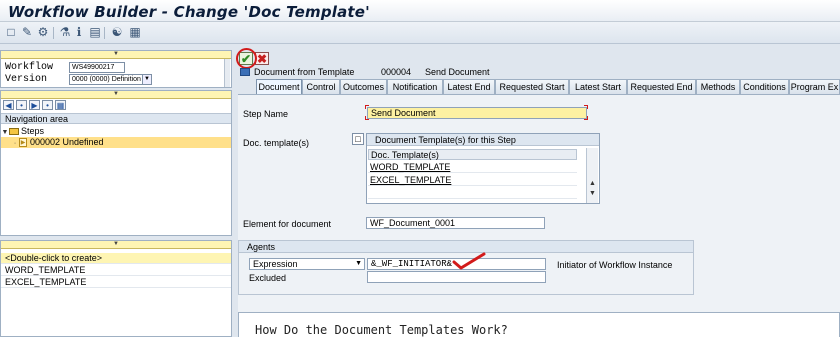 Image resolution: width=840 pixels, height=337 pixels. What do you see at coordinates (116, 282) in the screenshot?
I see `list-item: EXCEL_TEMPLATE` at bounding box center [116, 282].